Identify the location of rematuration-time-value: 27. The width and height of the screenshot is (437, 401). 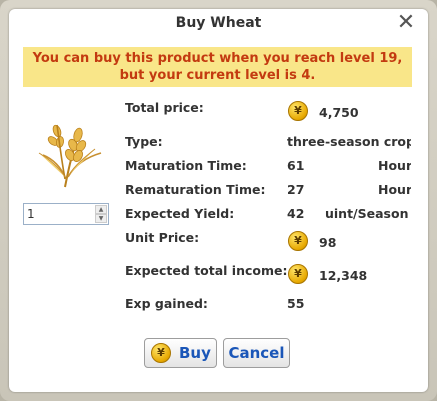
(296, 189).